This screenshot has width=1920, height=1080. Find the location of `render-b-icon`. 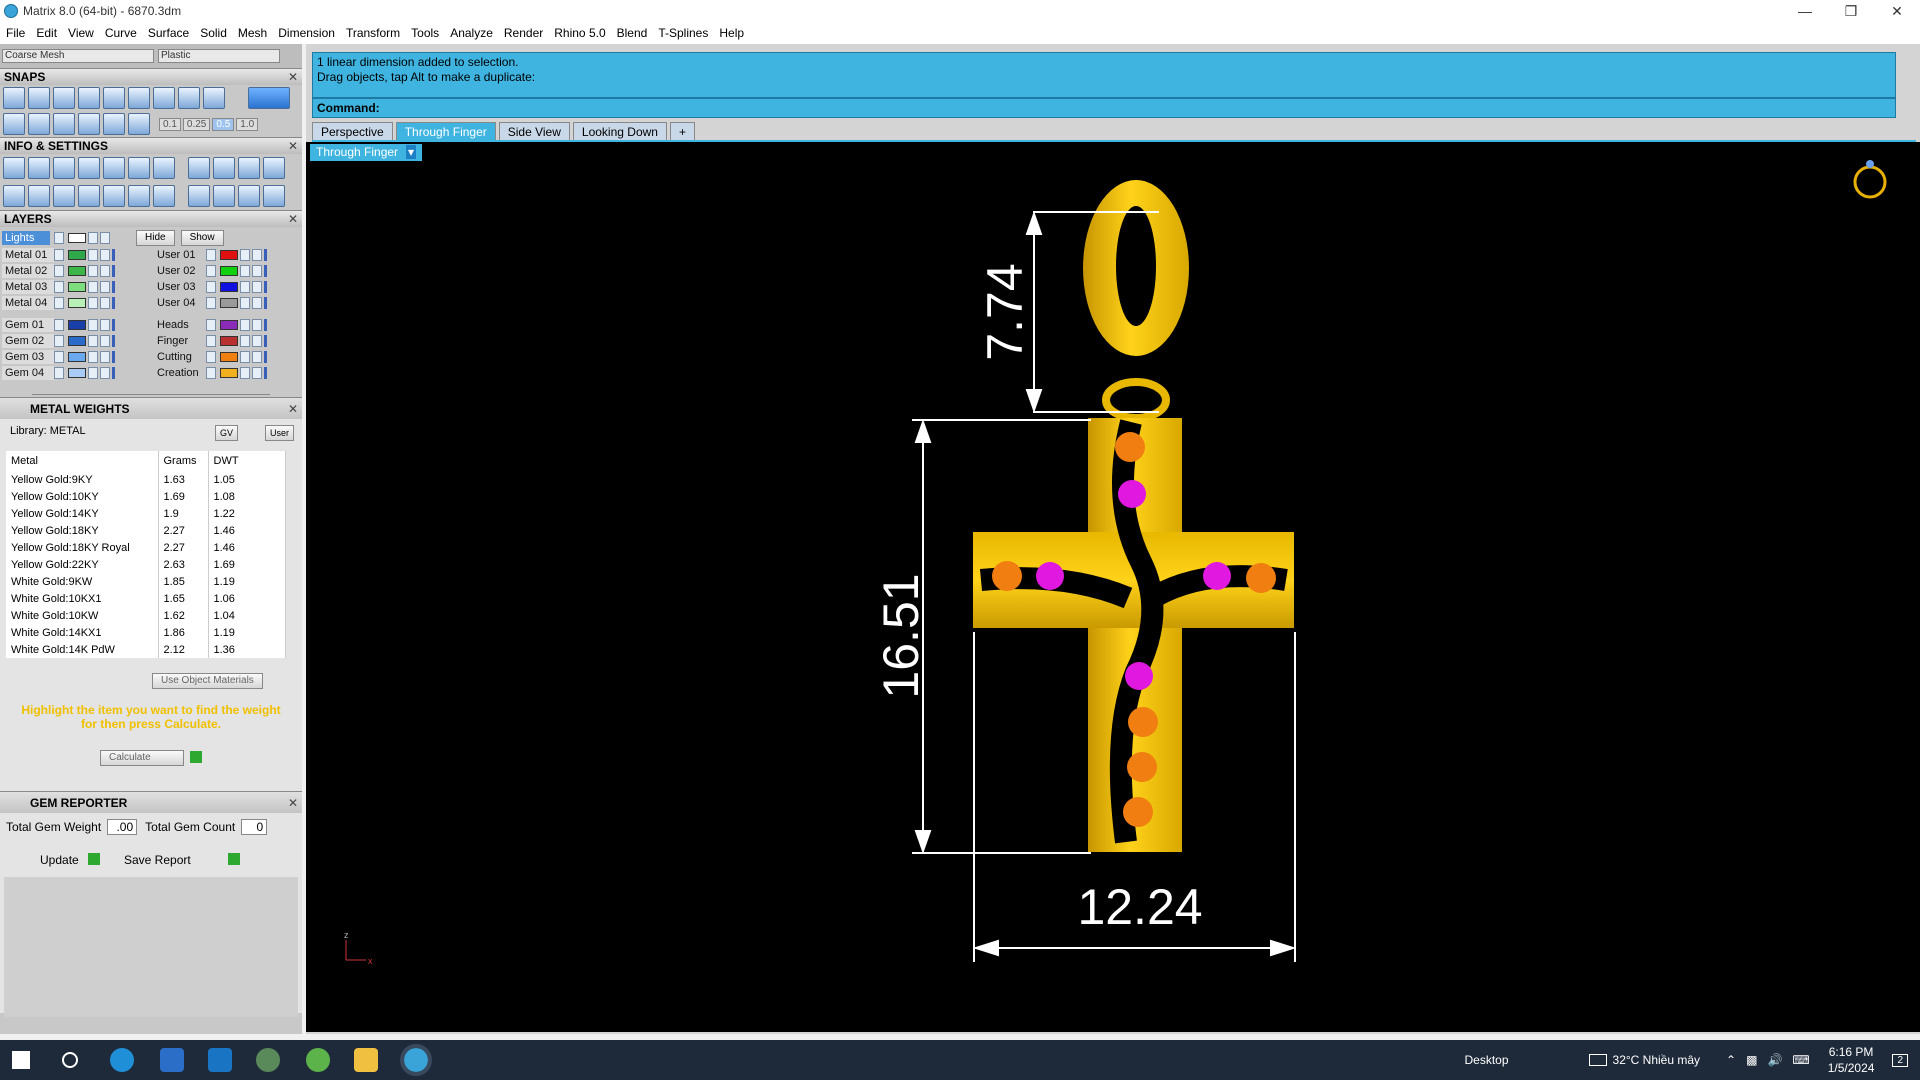

render-b-icon is located at coordinates (224, 168).